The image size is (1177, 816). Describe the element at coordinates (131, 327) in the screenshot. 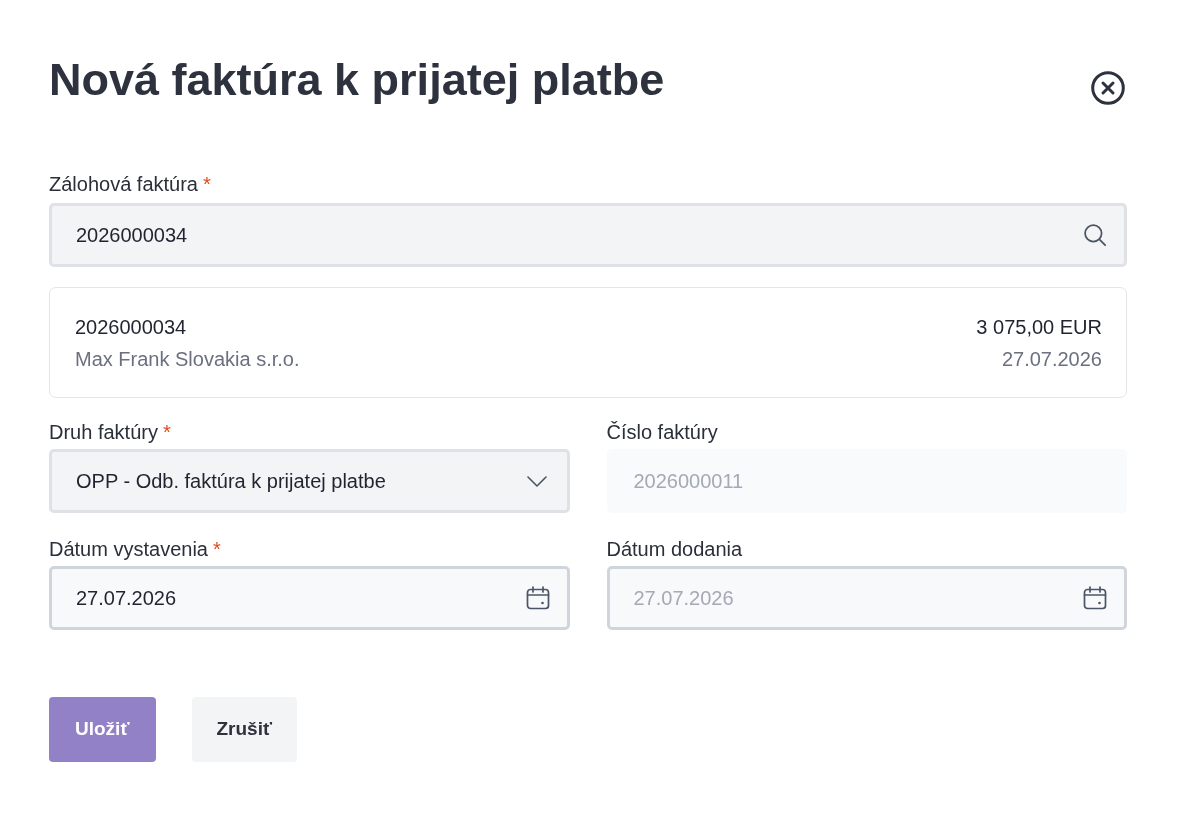

I see `invoice-number: 2026000034` at that location.